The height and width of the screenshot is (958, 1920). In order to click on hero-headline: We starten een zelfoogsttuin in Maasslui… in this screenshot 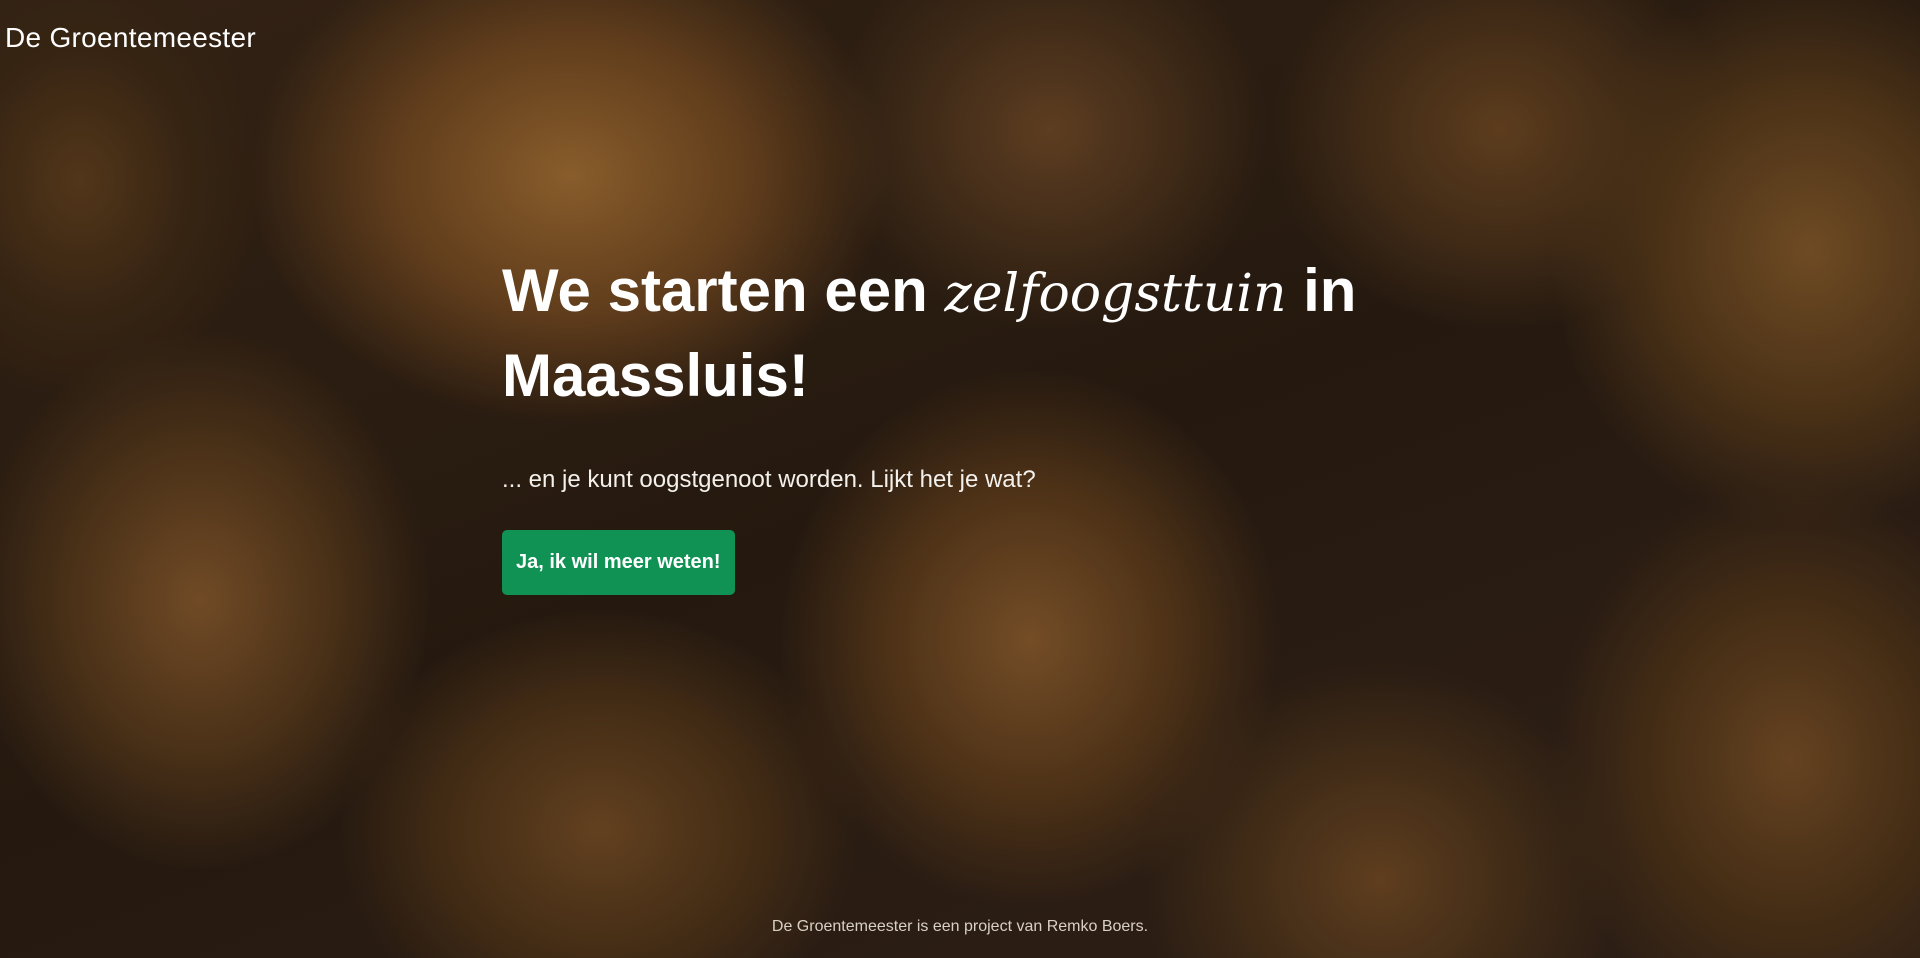, I will do `click(952, 333)`.